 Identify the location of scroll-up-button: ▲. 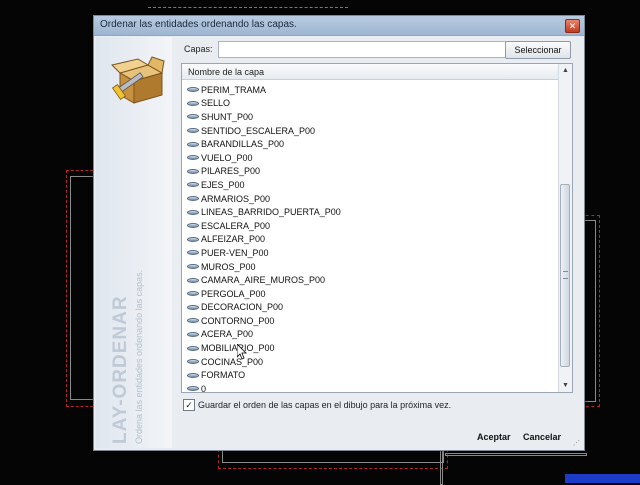
(565, 70).